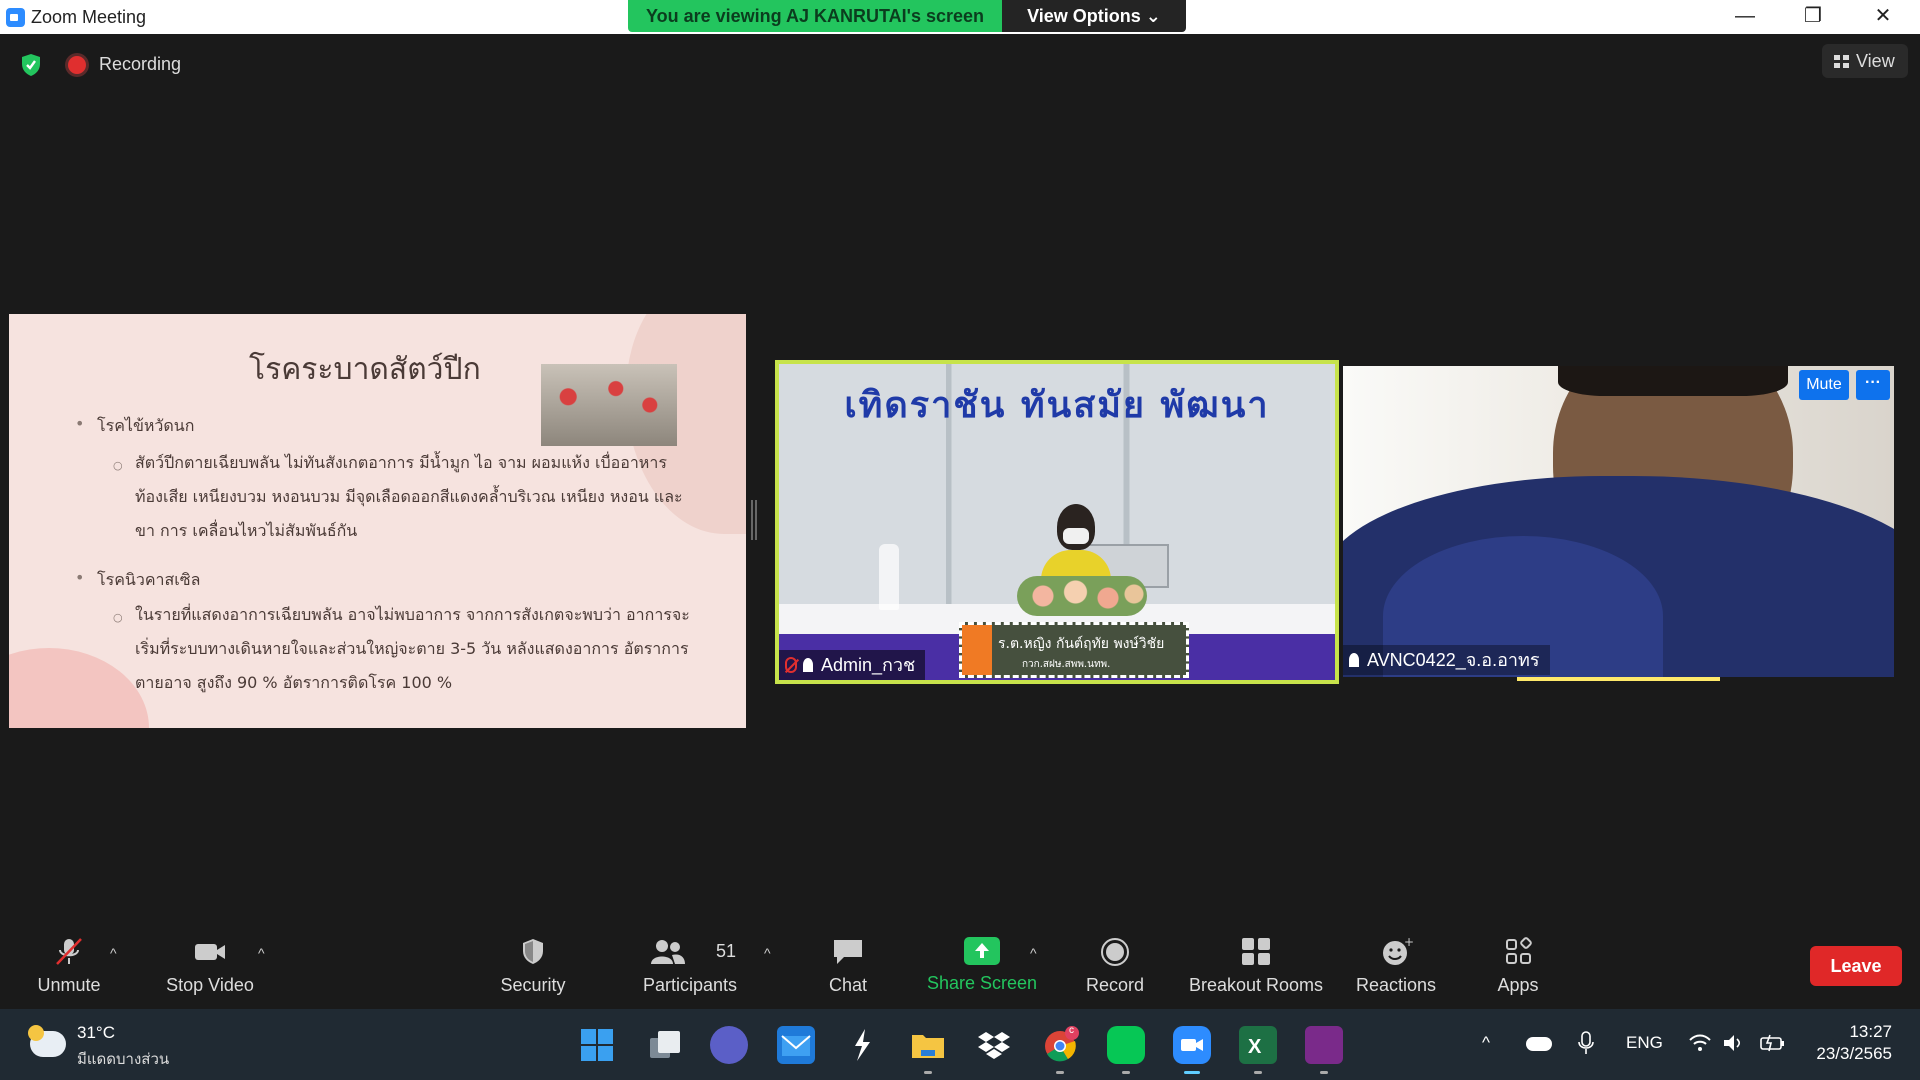  I want to click on record-label: Record, so click(1115, 985).